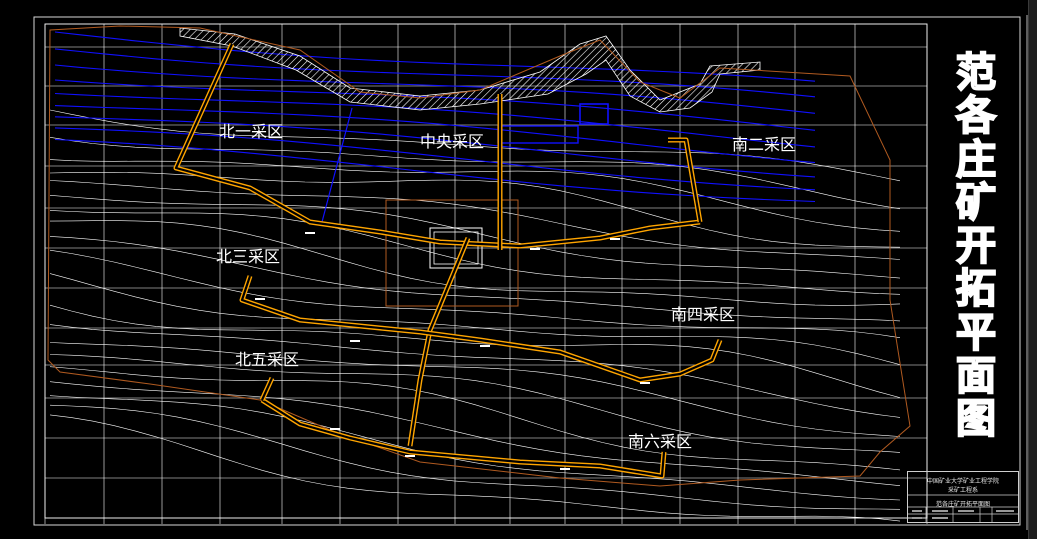  I want to click on zone-label-north-1: 北一采区, so click(251, 131).